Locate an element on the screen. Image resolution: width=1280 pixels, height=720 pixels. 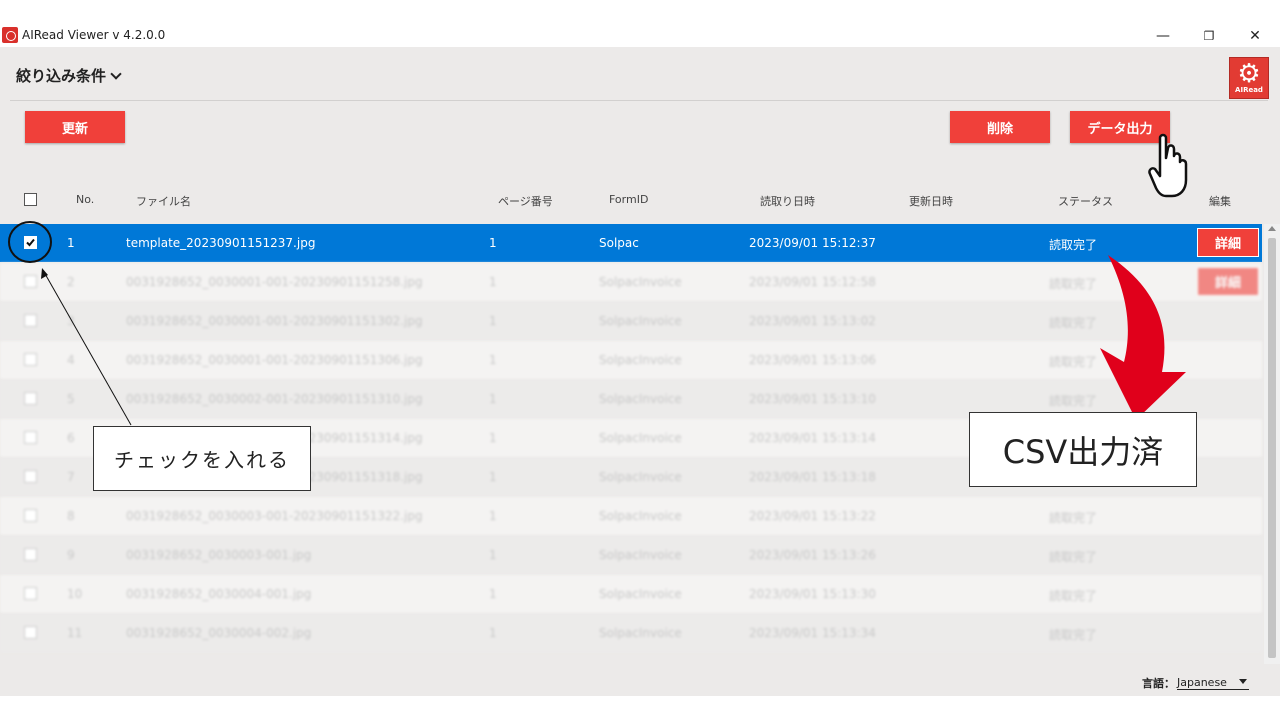
header-no: No. is located at coordinates (85, 199).